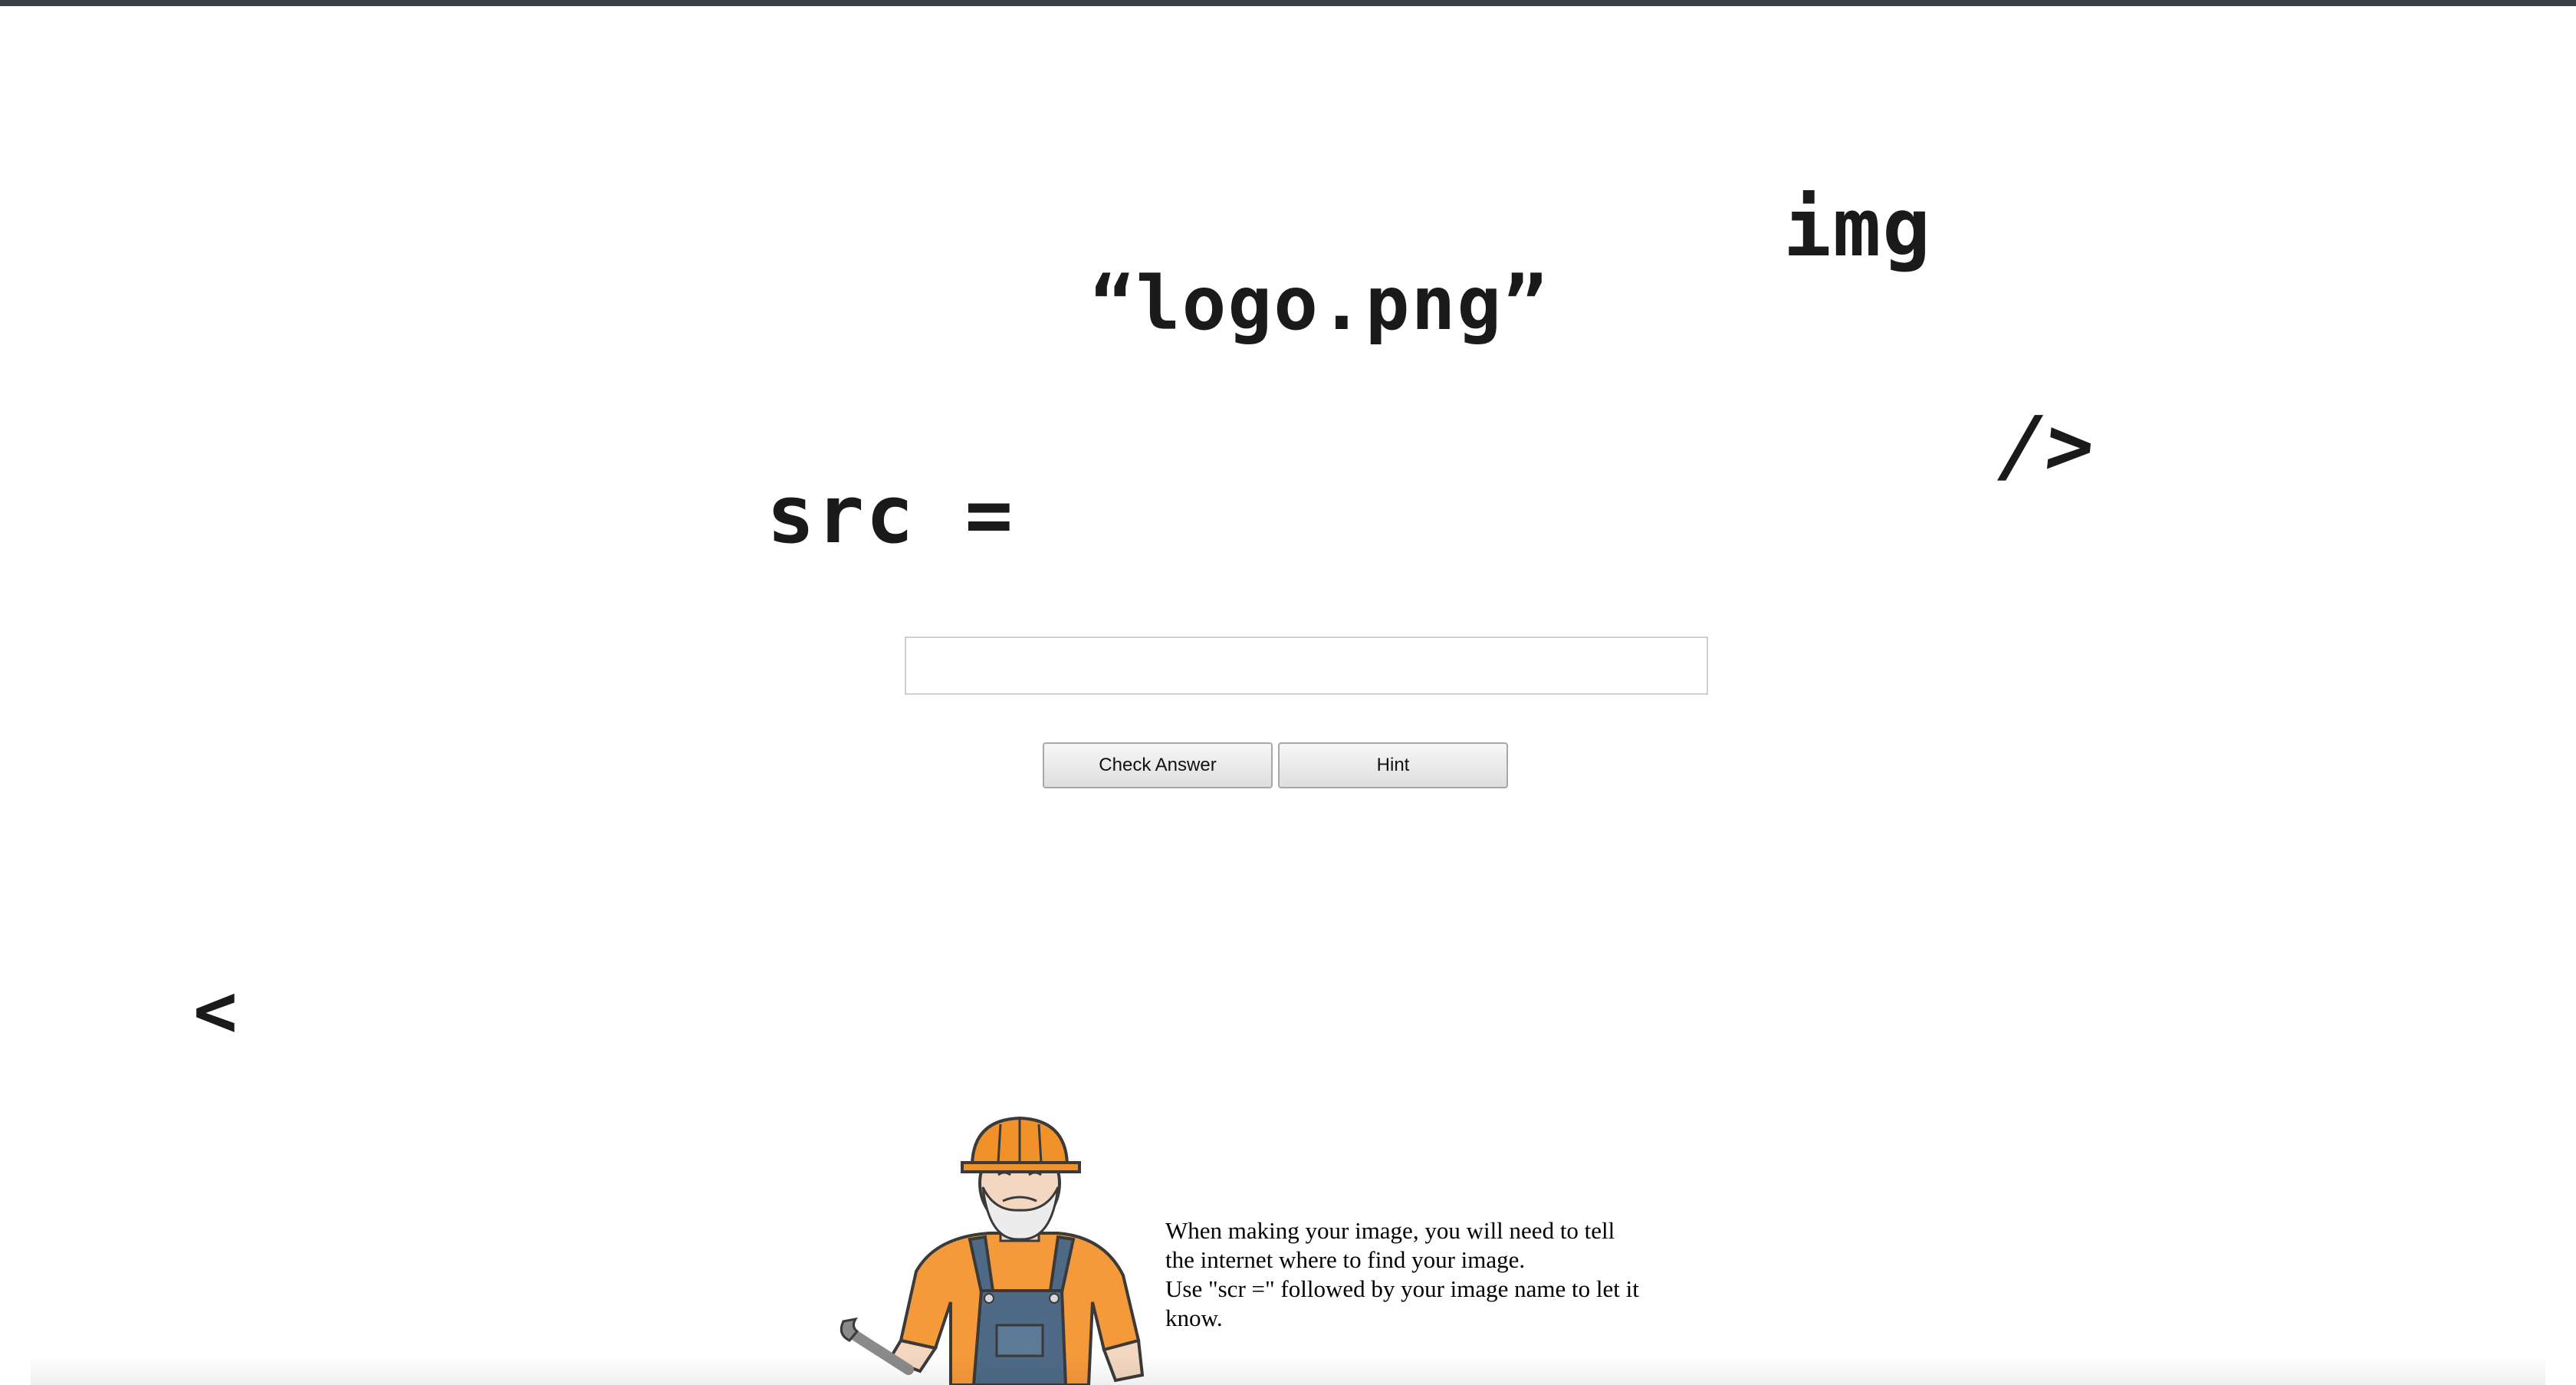 The height and width of the screenshot is (1385, 2576). I want to click on hint-button: Hint, so click(1393, 765).